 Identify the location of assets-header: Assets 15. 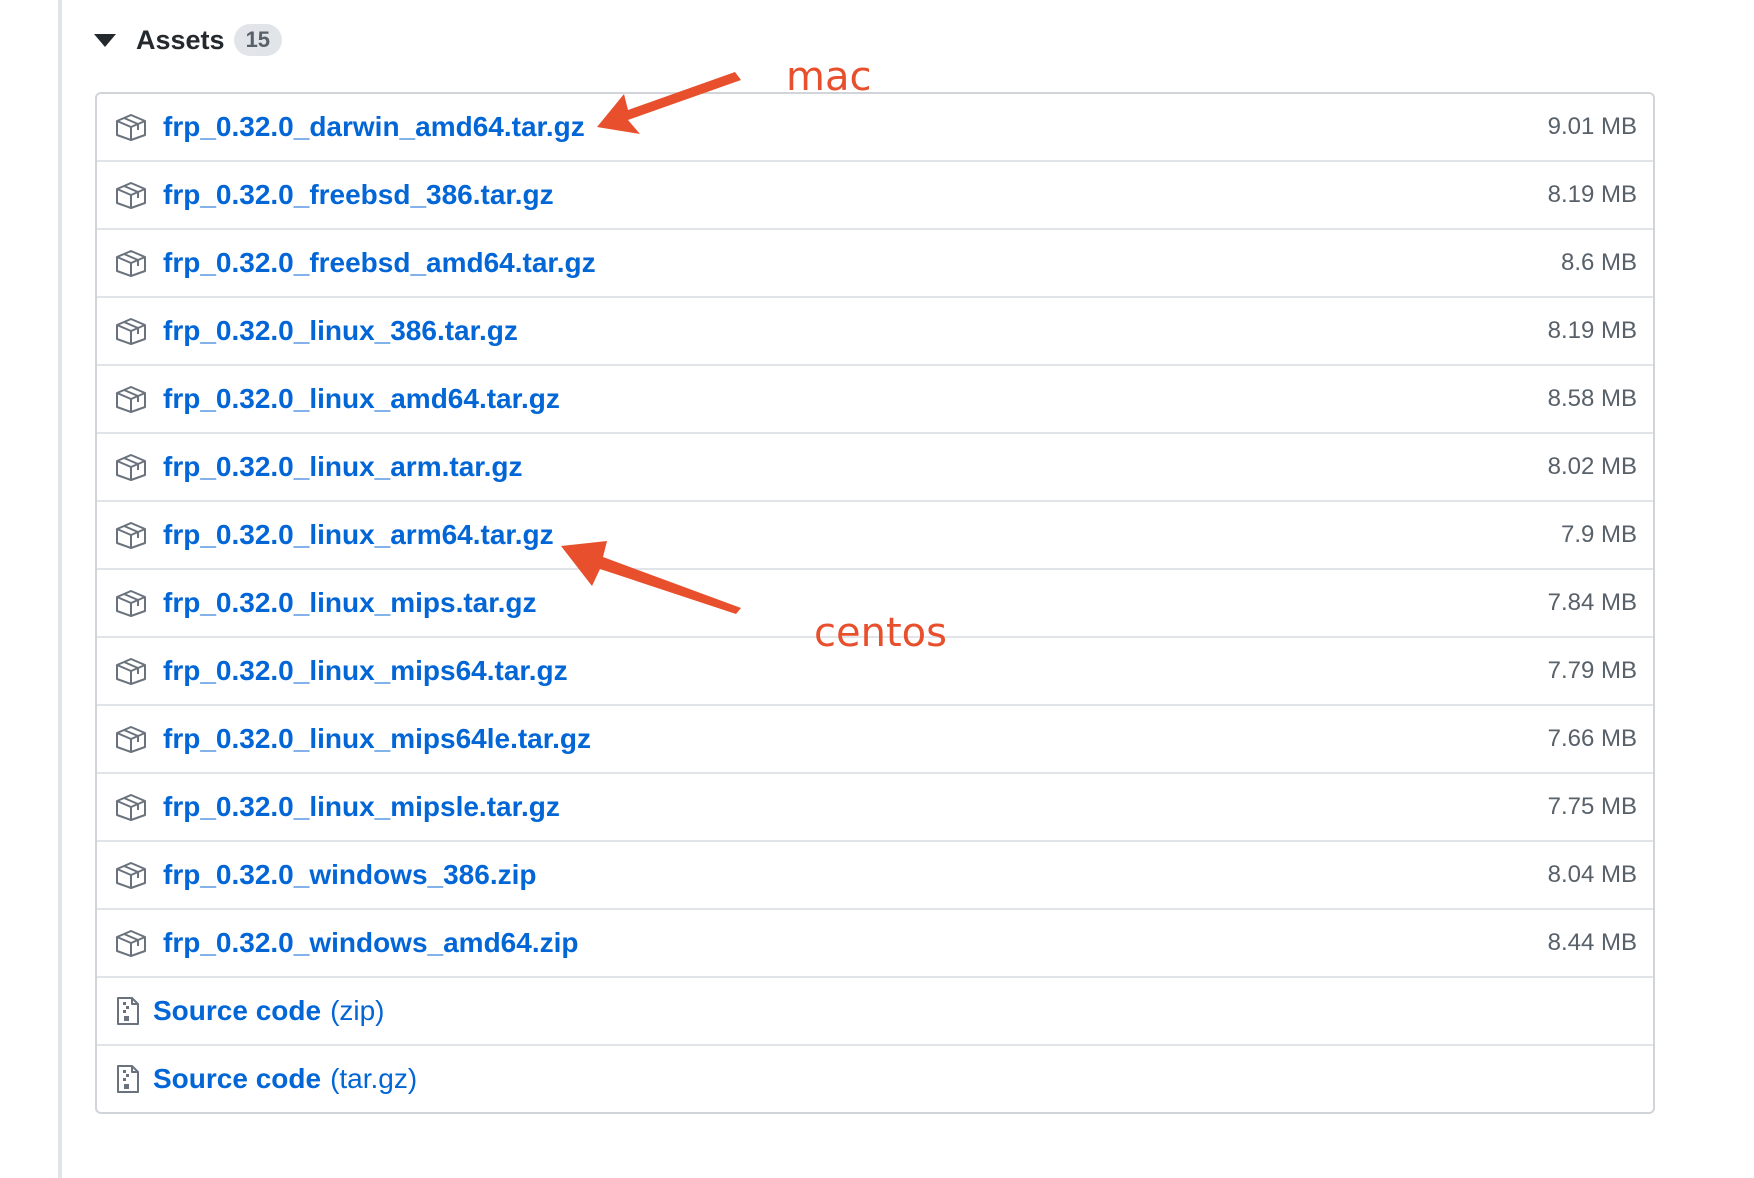
(188, 40).